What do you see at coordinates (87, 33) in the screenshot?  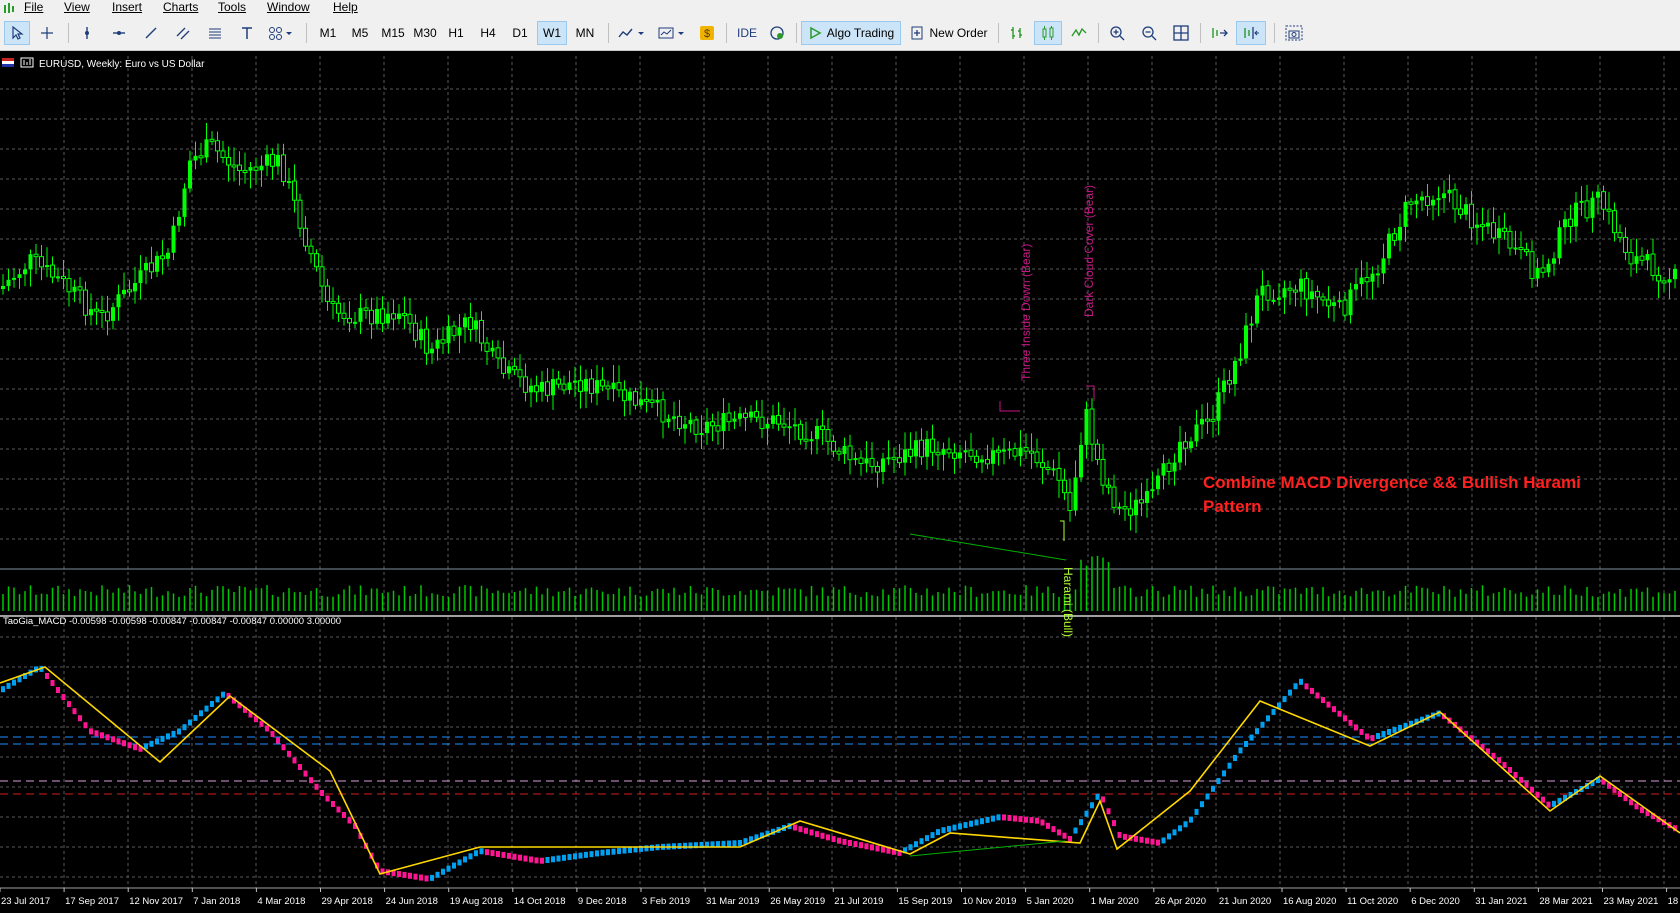 I see `vertical-line-button` at bounding box center [87, 33].